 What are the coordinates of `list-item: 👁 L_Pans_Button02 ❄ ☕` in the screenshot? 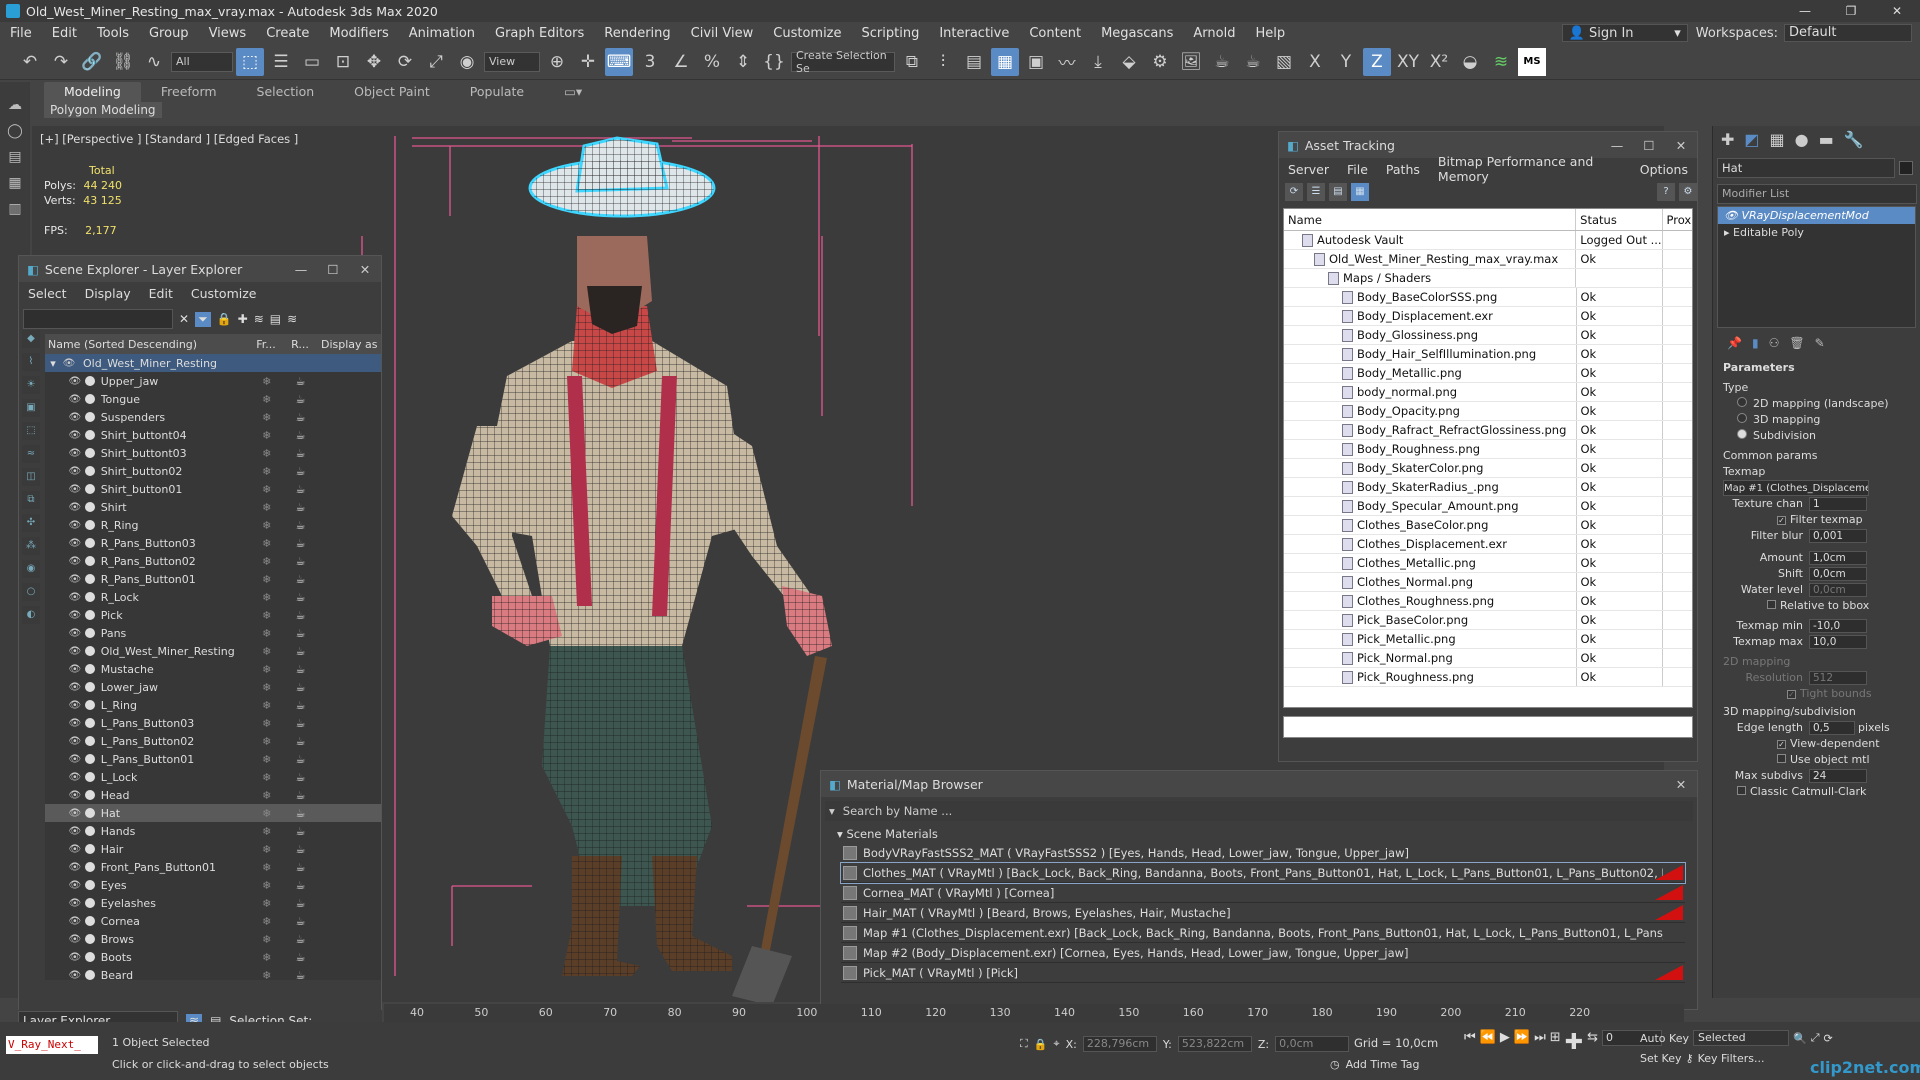 It's located at (213, 741).